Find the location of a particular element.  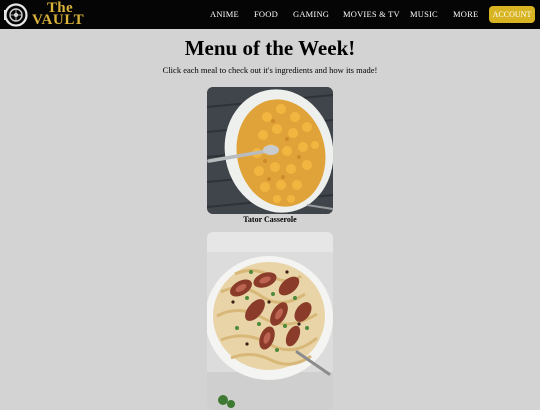

page-title: Menu of the Week! is located at coordinates (270, 48).